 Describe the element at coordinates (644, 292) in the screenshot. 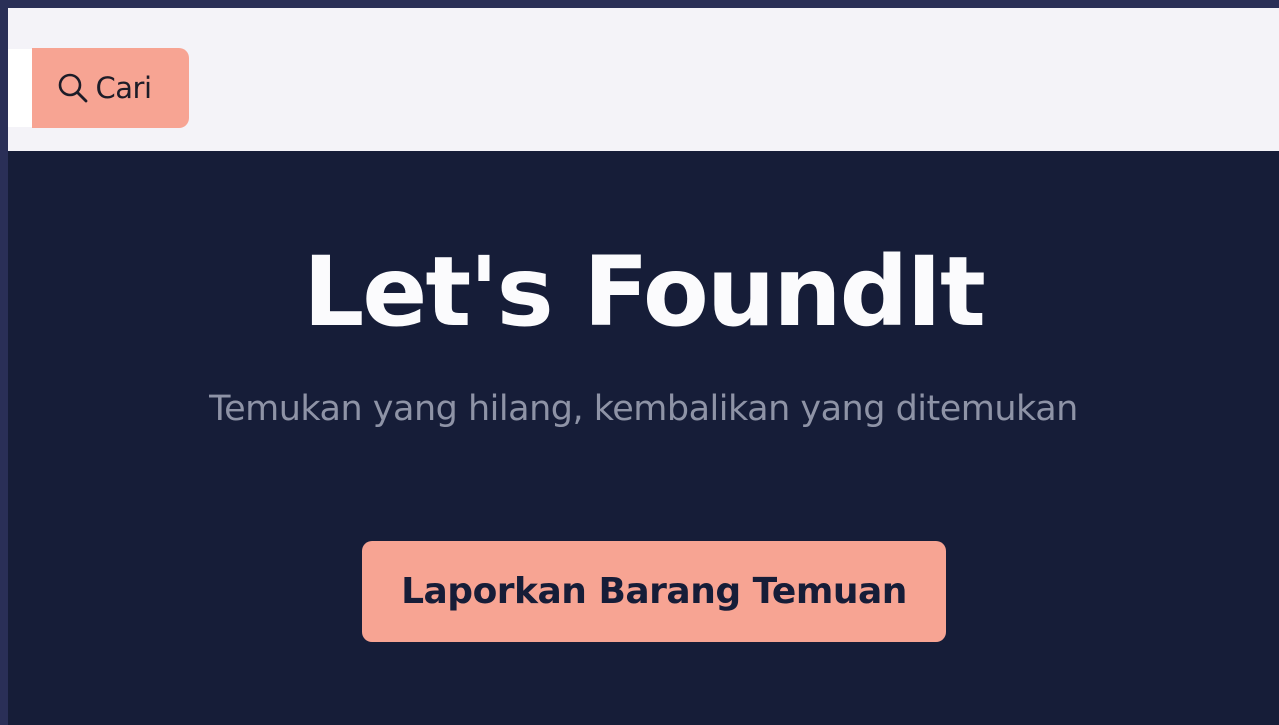

I see `hero-title: Let's FoundIt` at that location.